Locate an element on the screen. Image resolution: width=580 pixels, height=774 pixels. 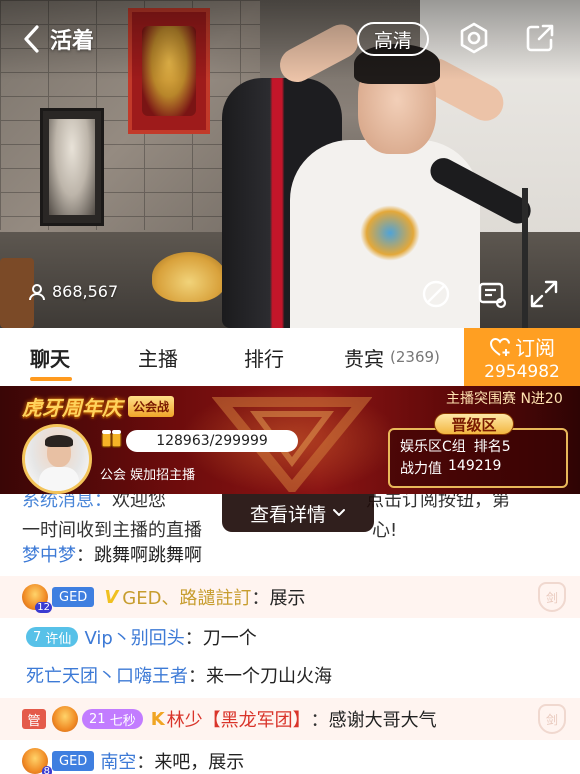
quality-button: 高清 is located at coordinates (393, 39).